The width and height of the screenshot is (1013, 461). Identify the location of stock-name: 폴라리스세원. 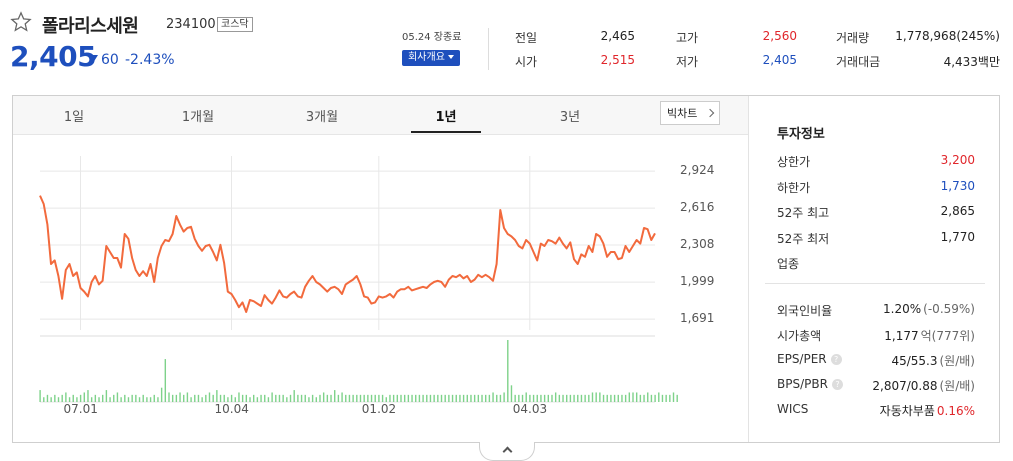
(90, 26).